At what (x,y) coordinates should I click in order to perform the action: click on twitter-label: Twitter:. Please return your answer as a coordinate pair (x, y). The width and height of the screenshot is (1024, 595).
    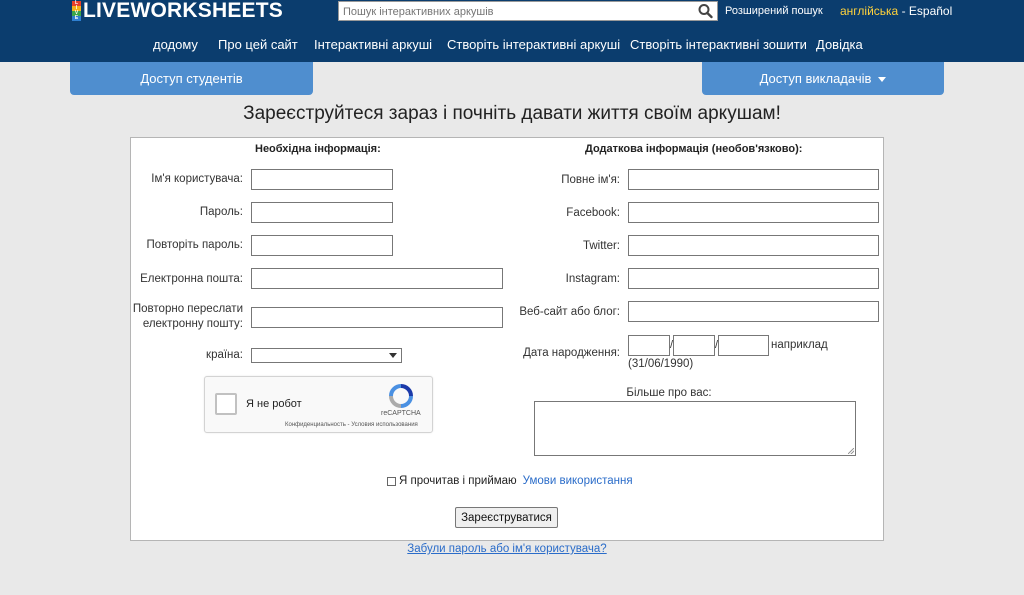
    Looking at the image, I should click on (601, 246).